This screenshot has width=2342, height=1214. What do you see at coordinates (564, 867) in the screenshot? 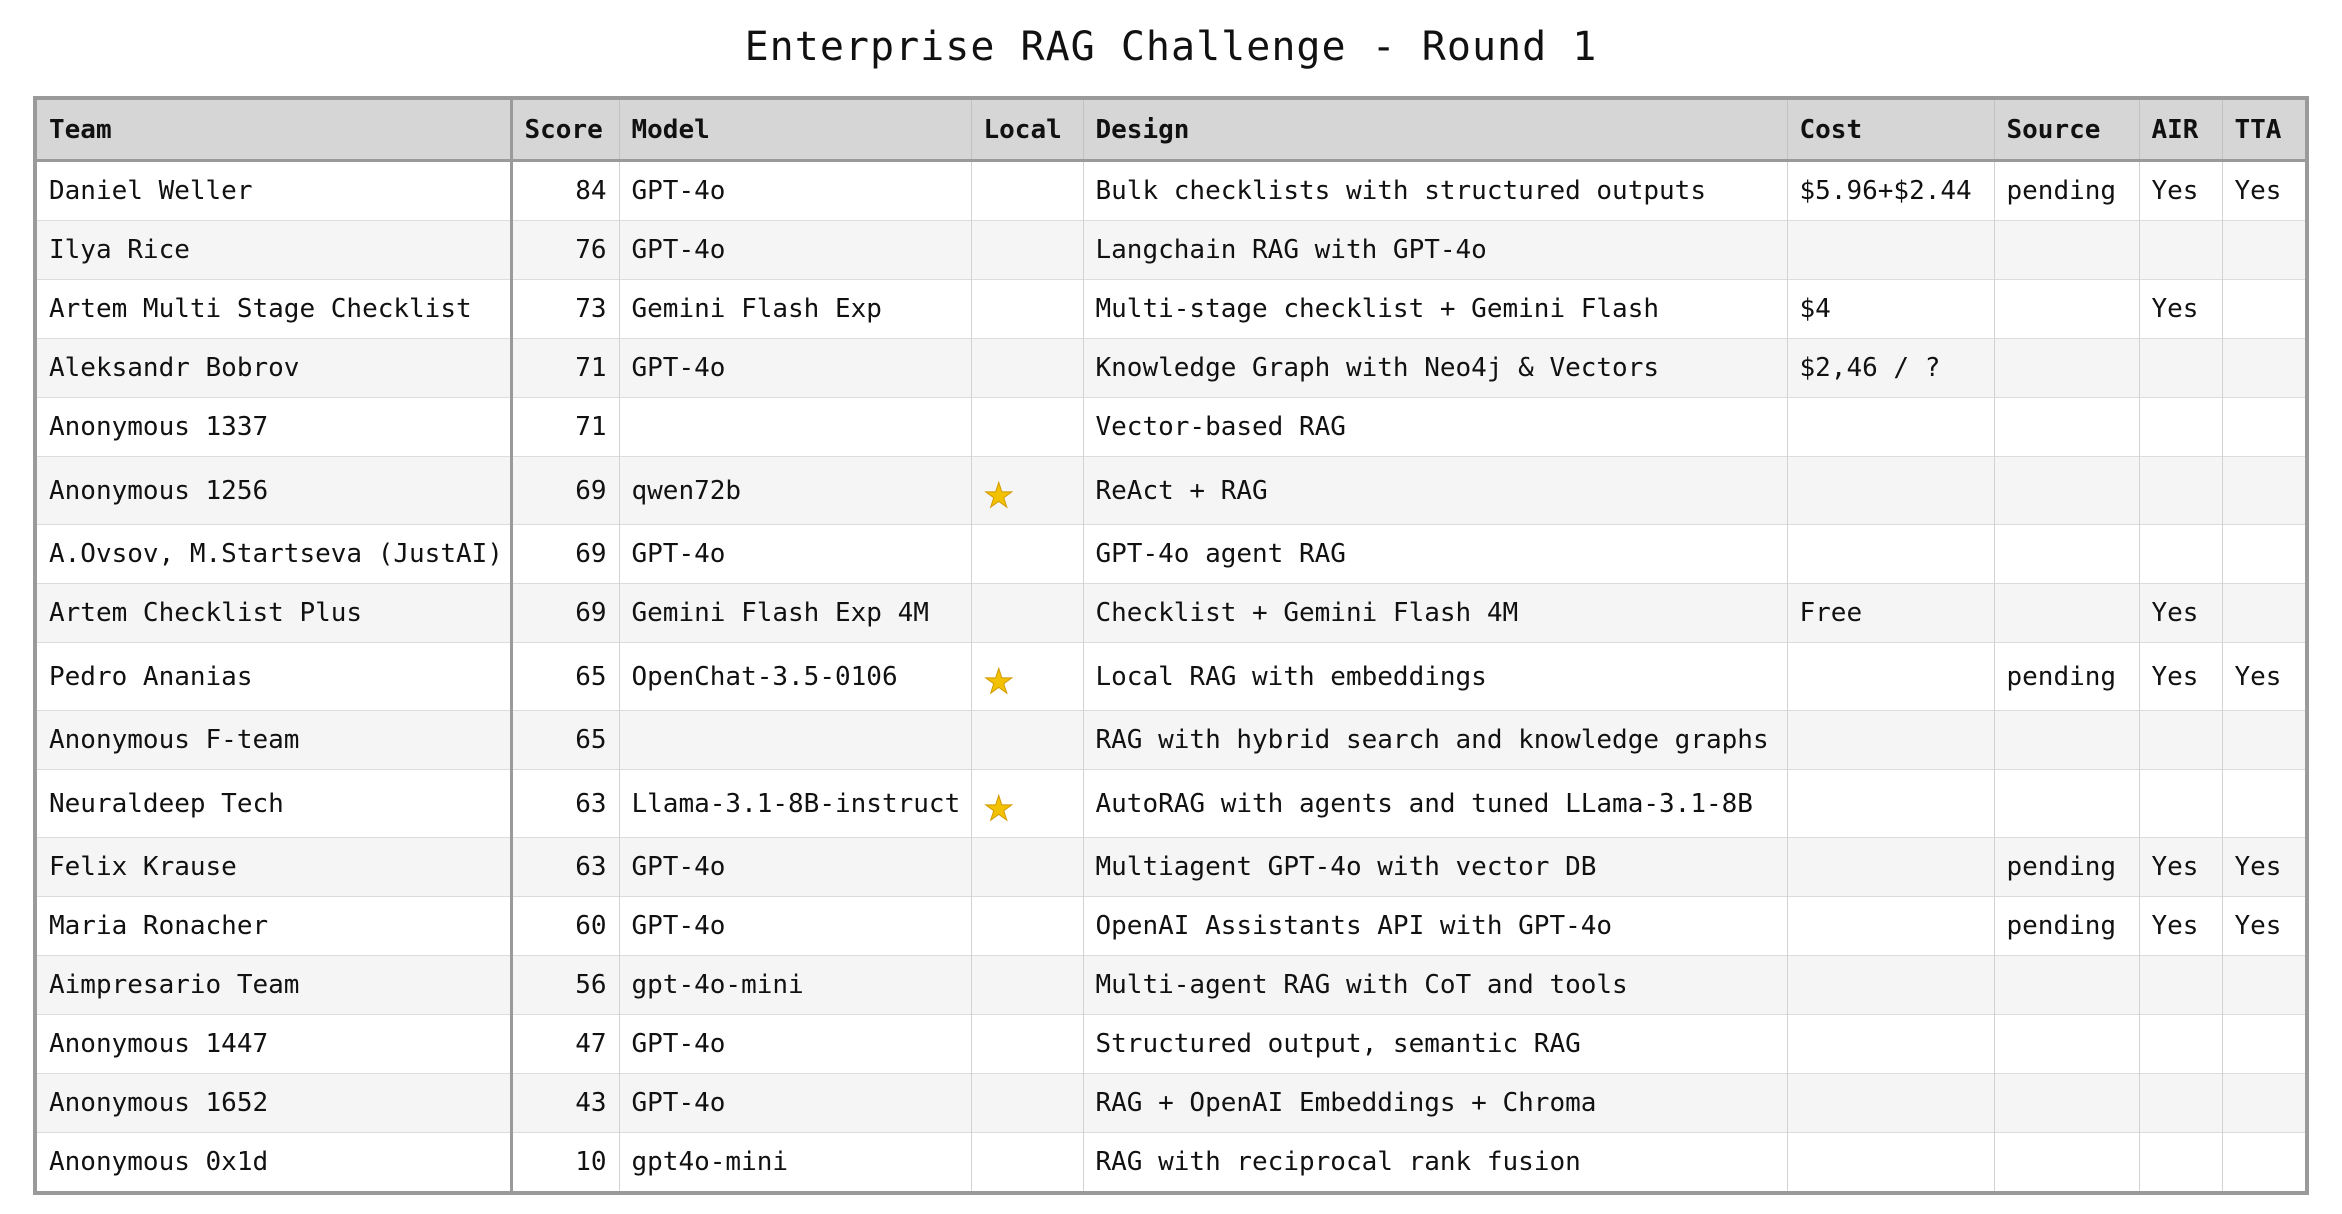
I see `score-cell: 63` at bounding box center [564, 867].